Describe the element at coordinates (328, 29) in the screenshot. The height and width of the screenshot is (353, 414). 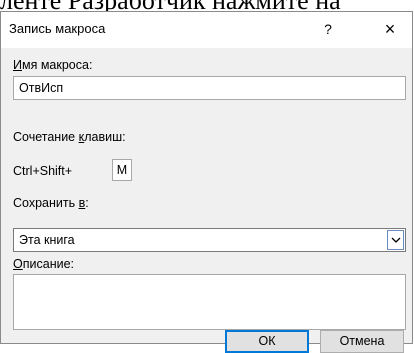
I see `help-button: ?` at that location.